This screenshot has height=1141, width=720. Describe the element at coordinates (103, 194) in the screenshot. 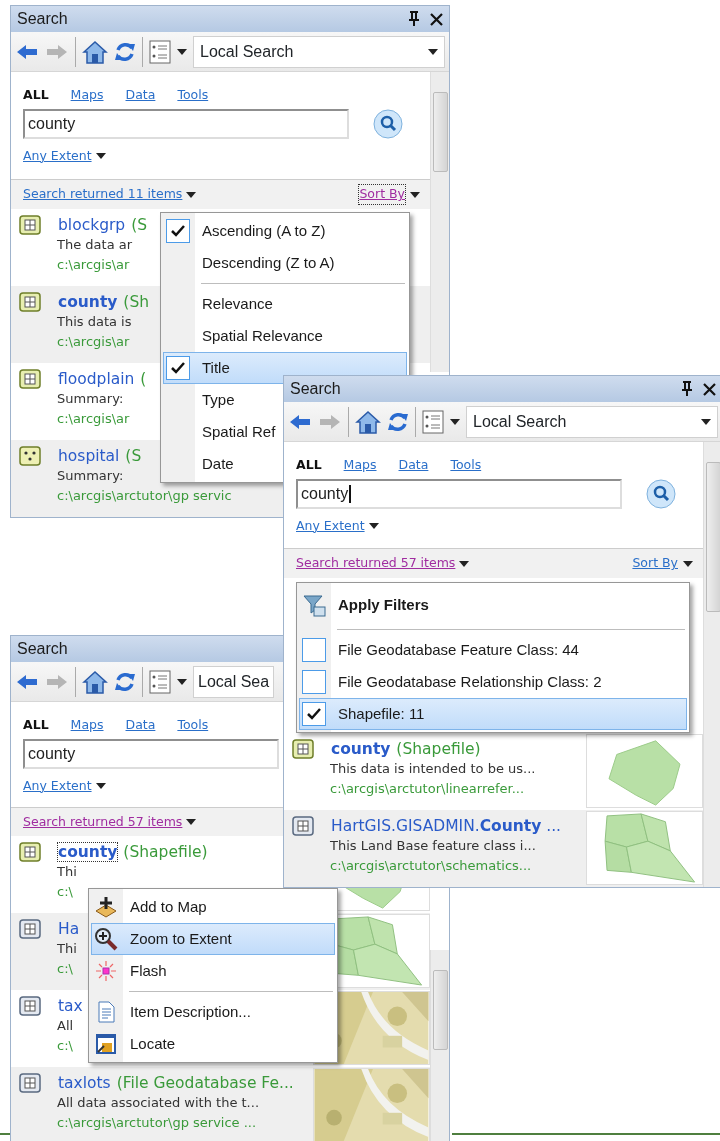

I see `results-count-link: Search returned 11 items` at that location.